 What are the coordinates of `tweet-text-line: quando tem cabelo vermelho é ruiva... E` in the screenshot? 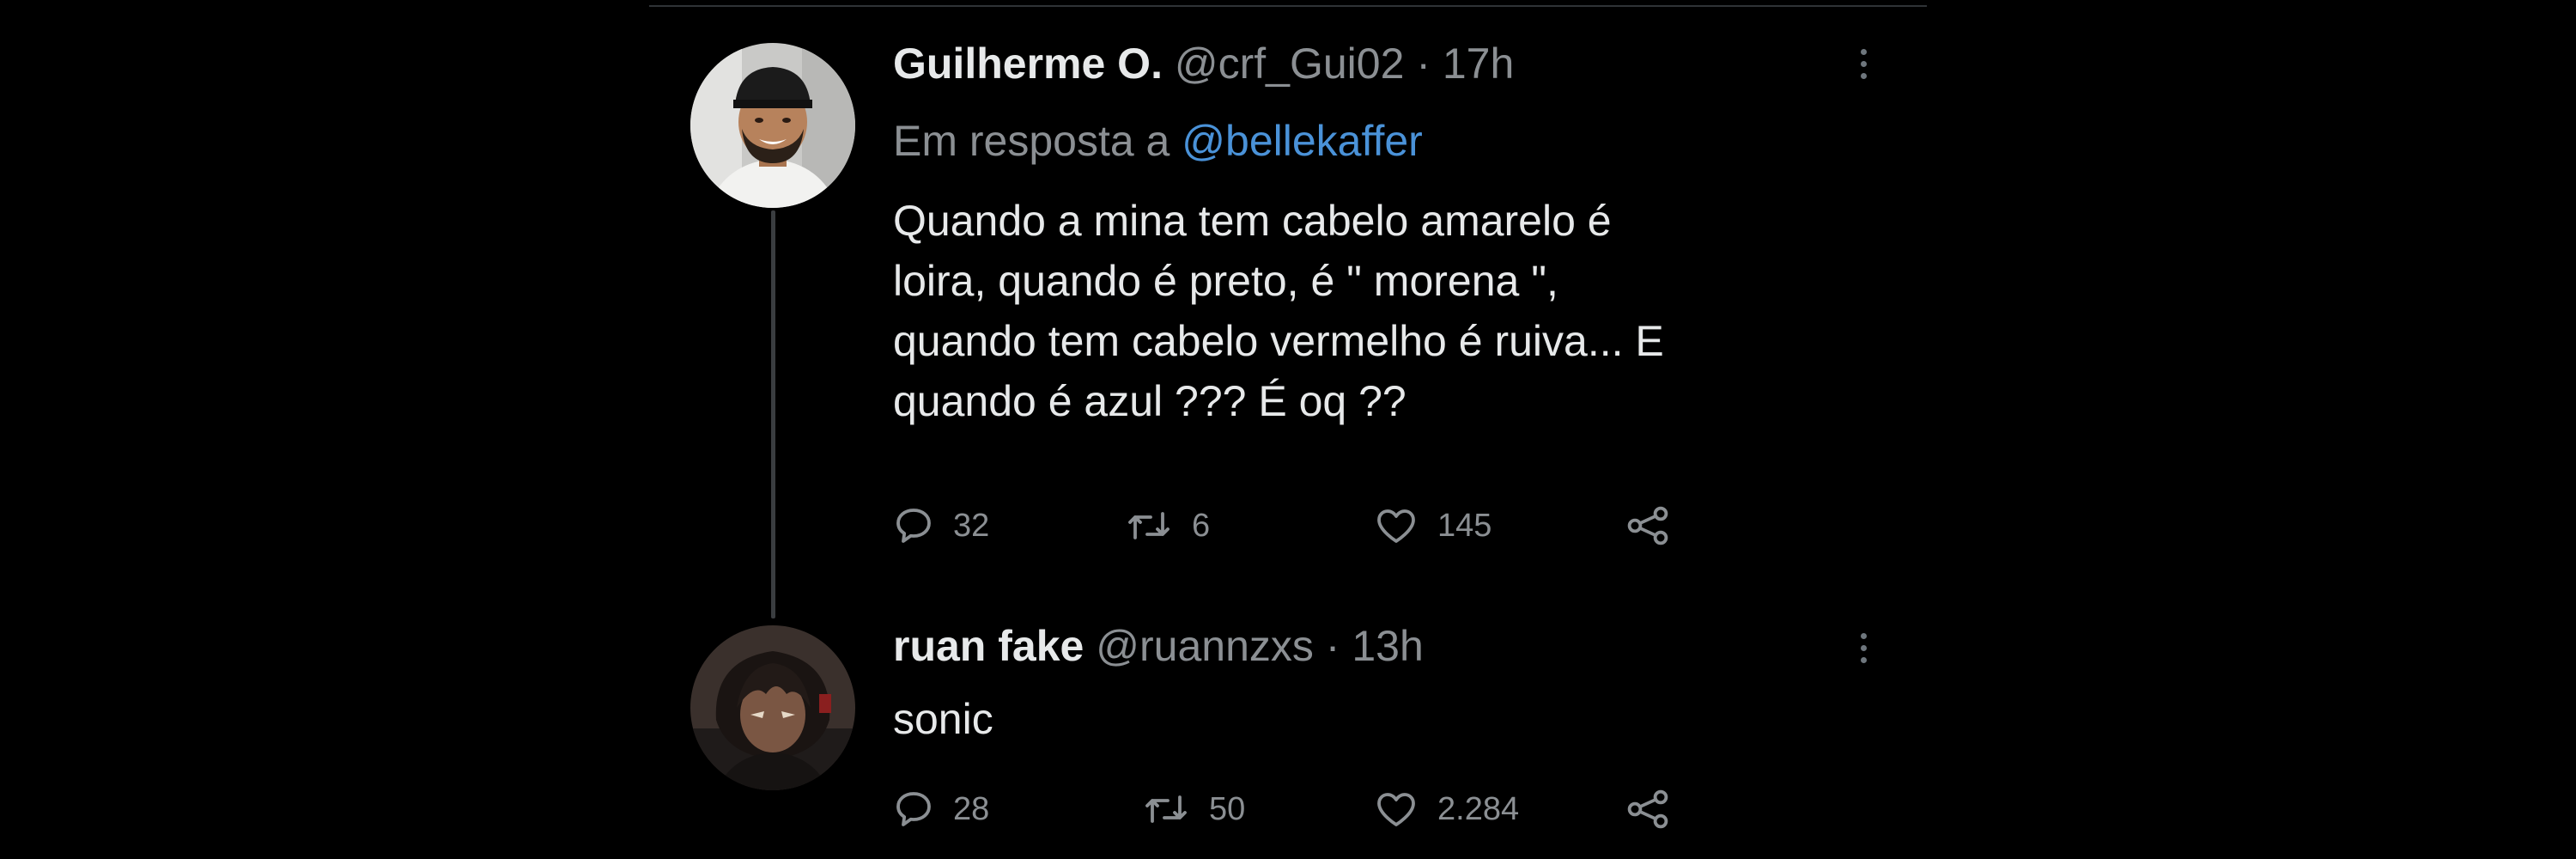 It's located at (1279, 341).